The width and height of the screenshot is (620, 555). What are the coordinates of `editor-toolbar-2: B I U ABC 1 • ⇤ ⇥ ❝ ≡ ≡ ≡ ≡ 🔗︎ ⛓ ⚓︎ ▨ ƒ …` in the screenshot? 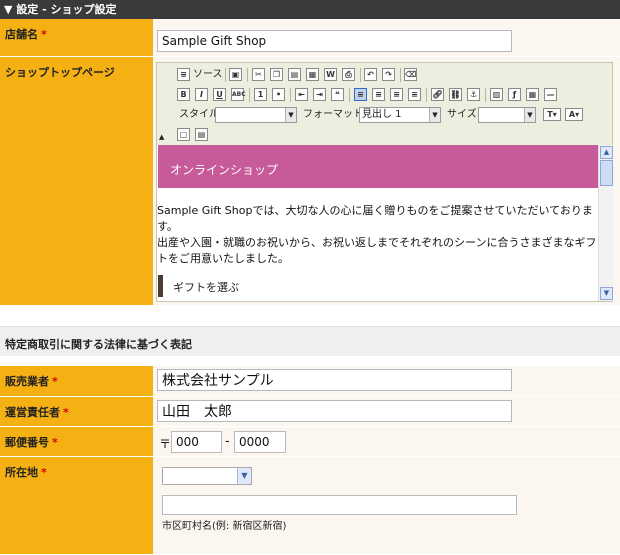 It's located at (385, 95).